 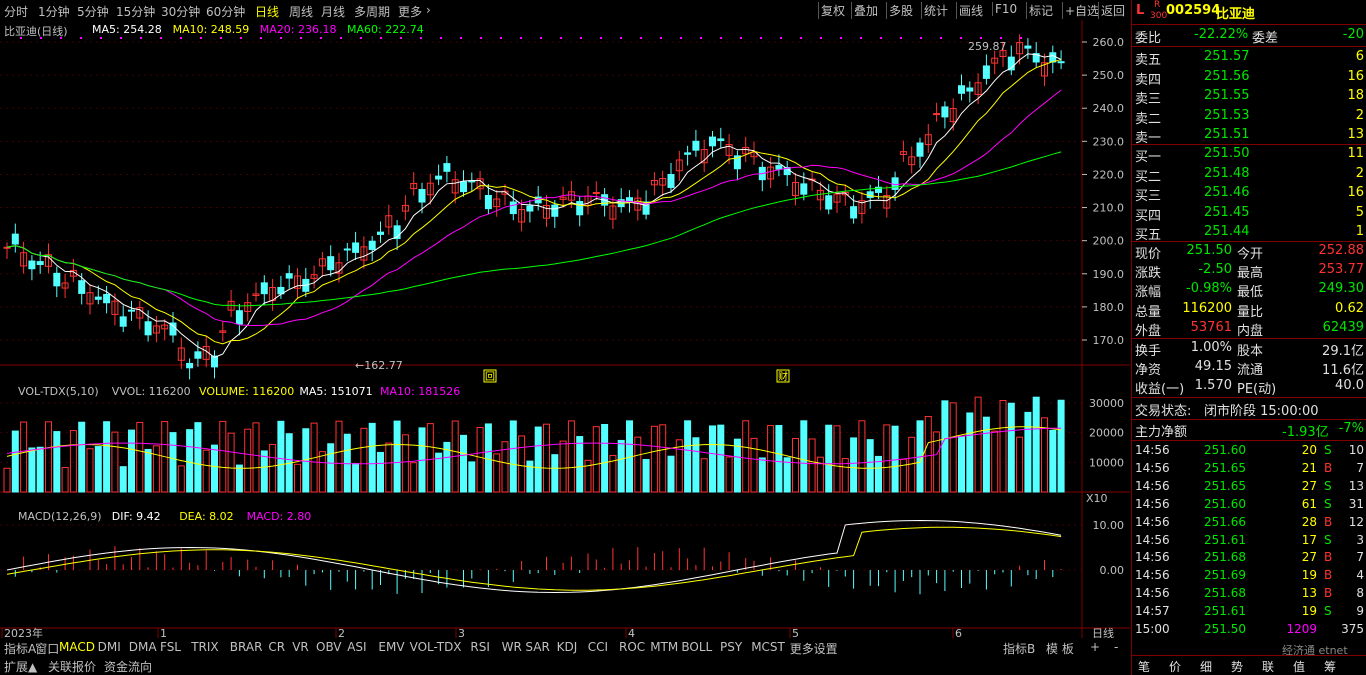 I want to click on stat-value: 249.30, so click(x=1341, y=289).